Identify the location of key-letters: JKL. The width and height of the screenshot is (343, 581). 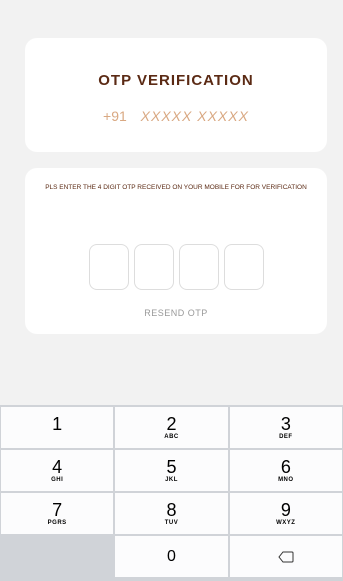
(171, 479).